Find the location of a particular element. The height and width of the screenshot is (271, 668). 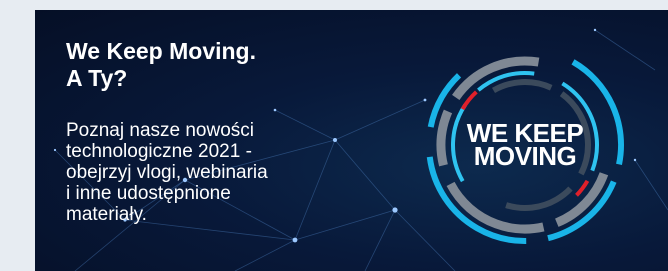

headline-line-1: We Keep Moving. is located at coordinates (161, 51).